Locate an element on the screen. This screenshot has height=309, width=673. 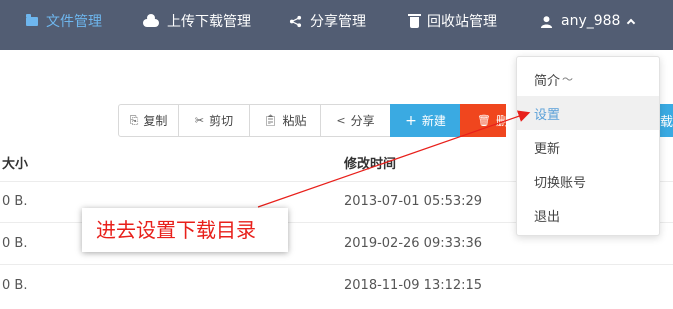
delete-label: 删 is located at coordinates (501, 121).